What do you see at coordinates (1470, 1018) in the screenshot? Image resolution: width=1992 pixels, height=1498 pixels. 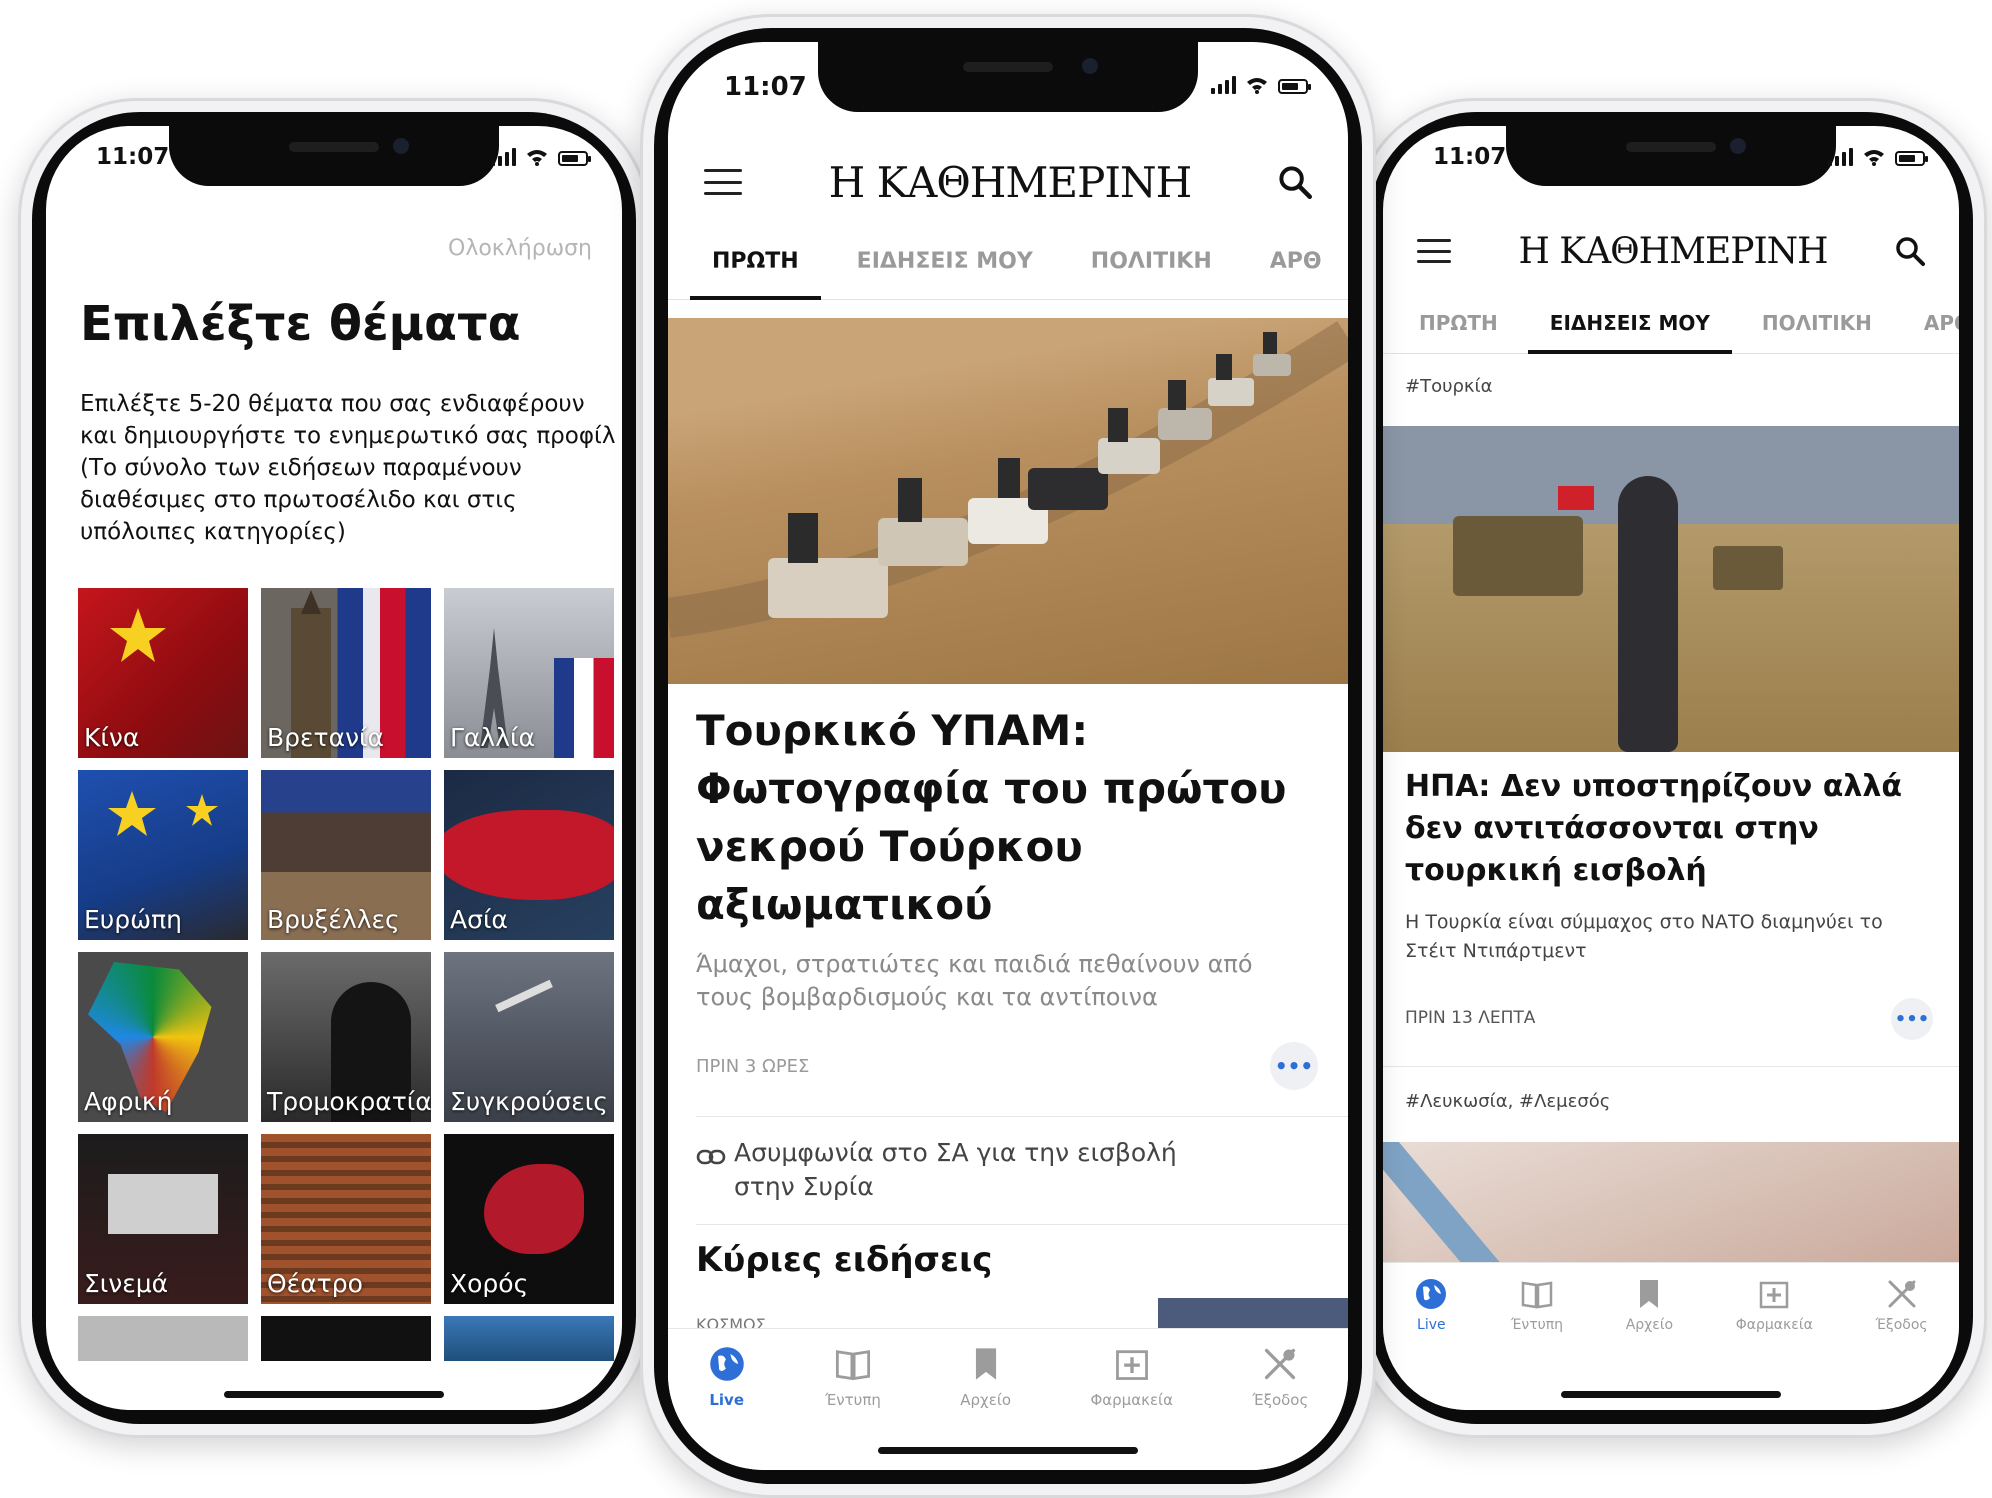 I see `article-time: ΠΡΙΝ 13 ΛΕΠΤΑ` at bounding box center [1470, 1018].